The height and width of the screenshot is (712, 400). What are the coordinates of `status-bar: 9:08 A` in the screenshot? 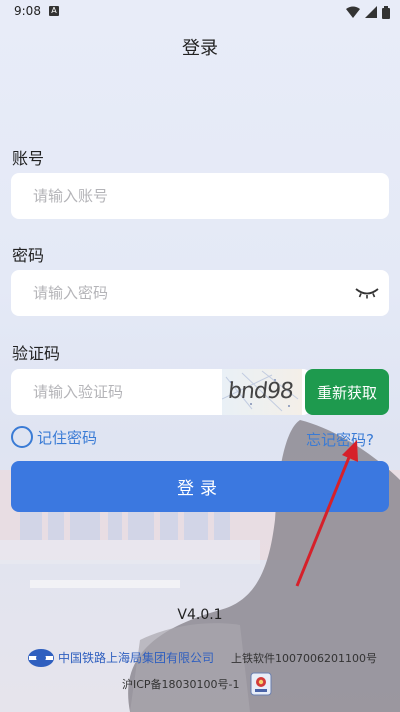 It's located at (200, 12).